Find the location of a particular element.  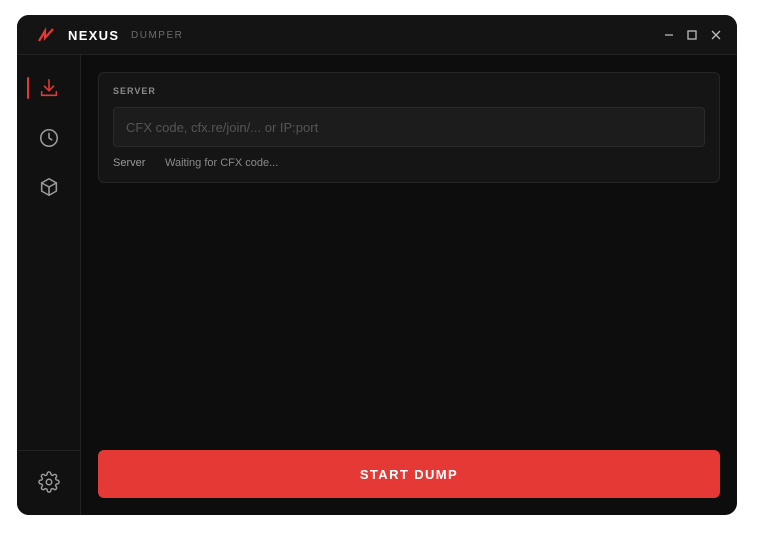

box-icon is located at coordinates (49, 187).